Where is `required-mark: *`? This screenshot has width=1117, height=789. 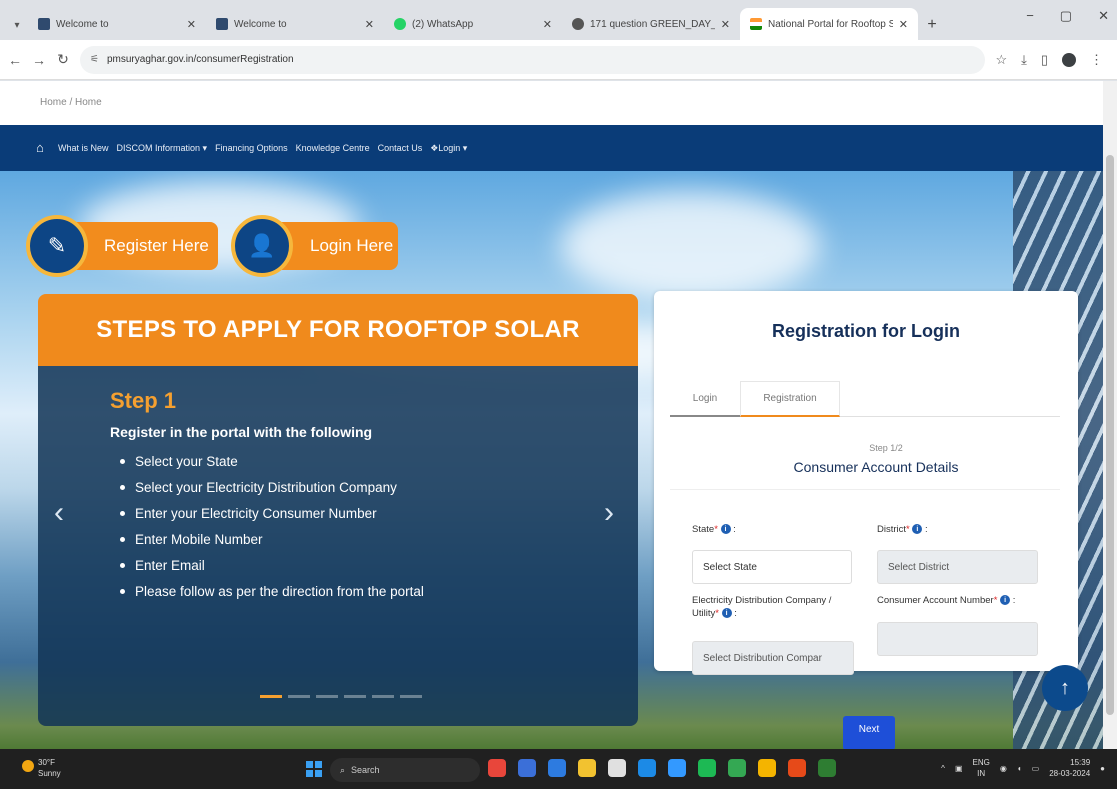
required-mark: * is located at coordinates (716, 529).